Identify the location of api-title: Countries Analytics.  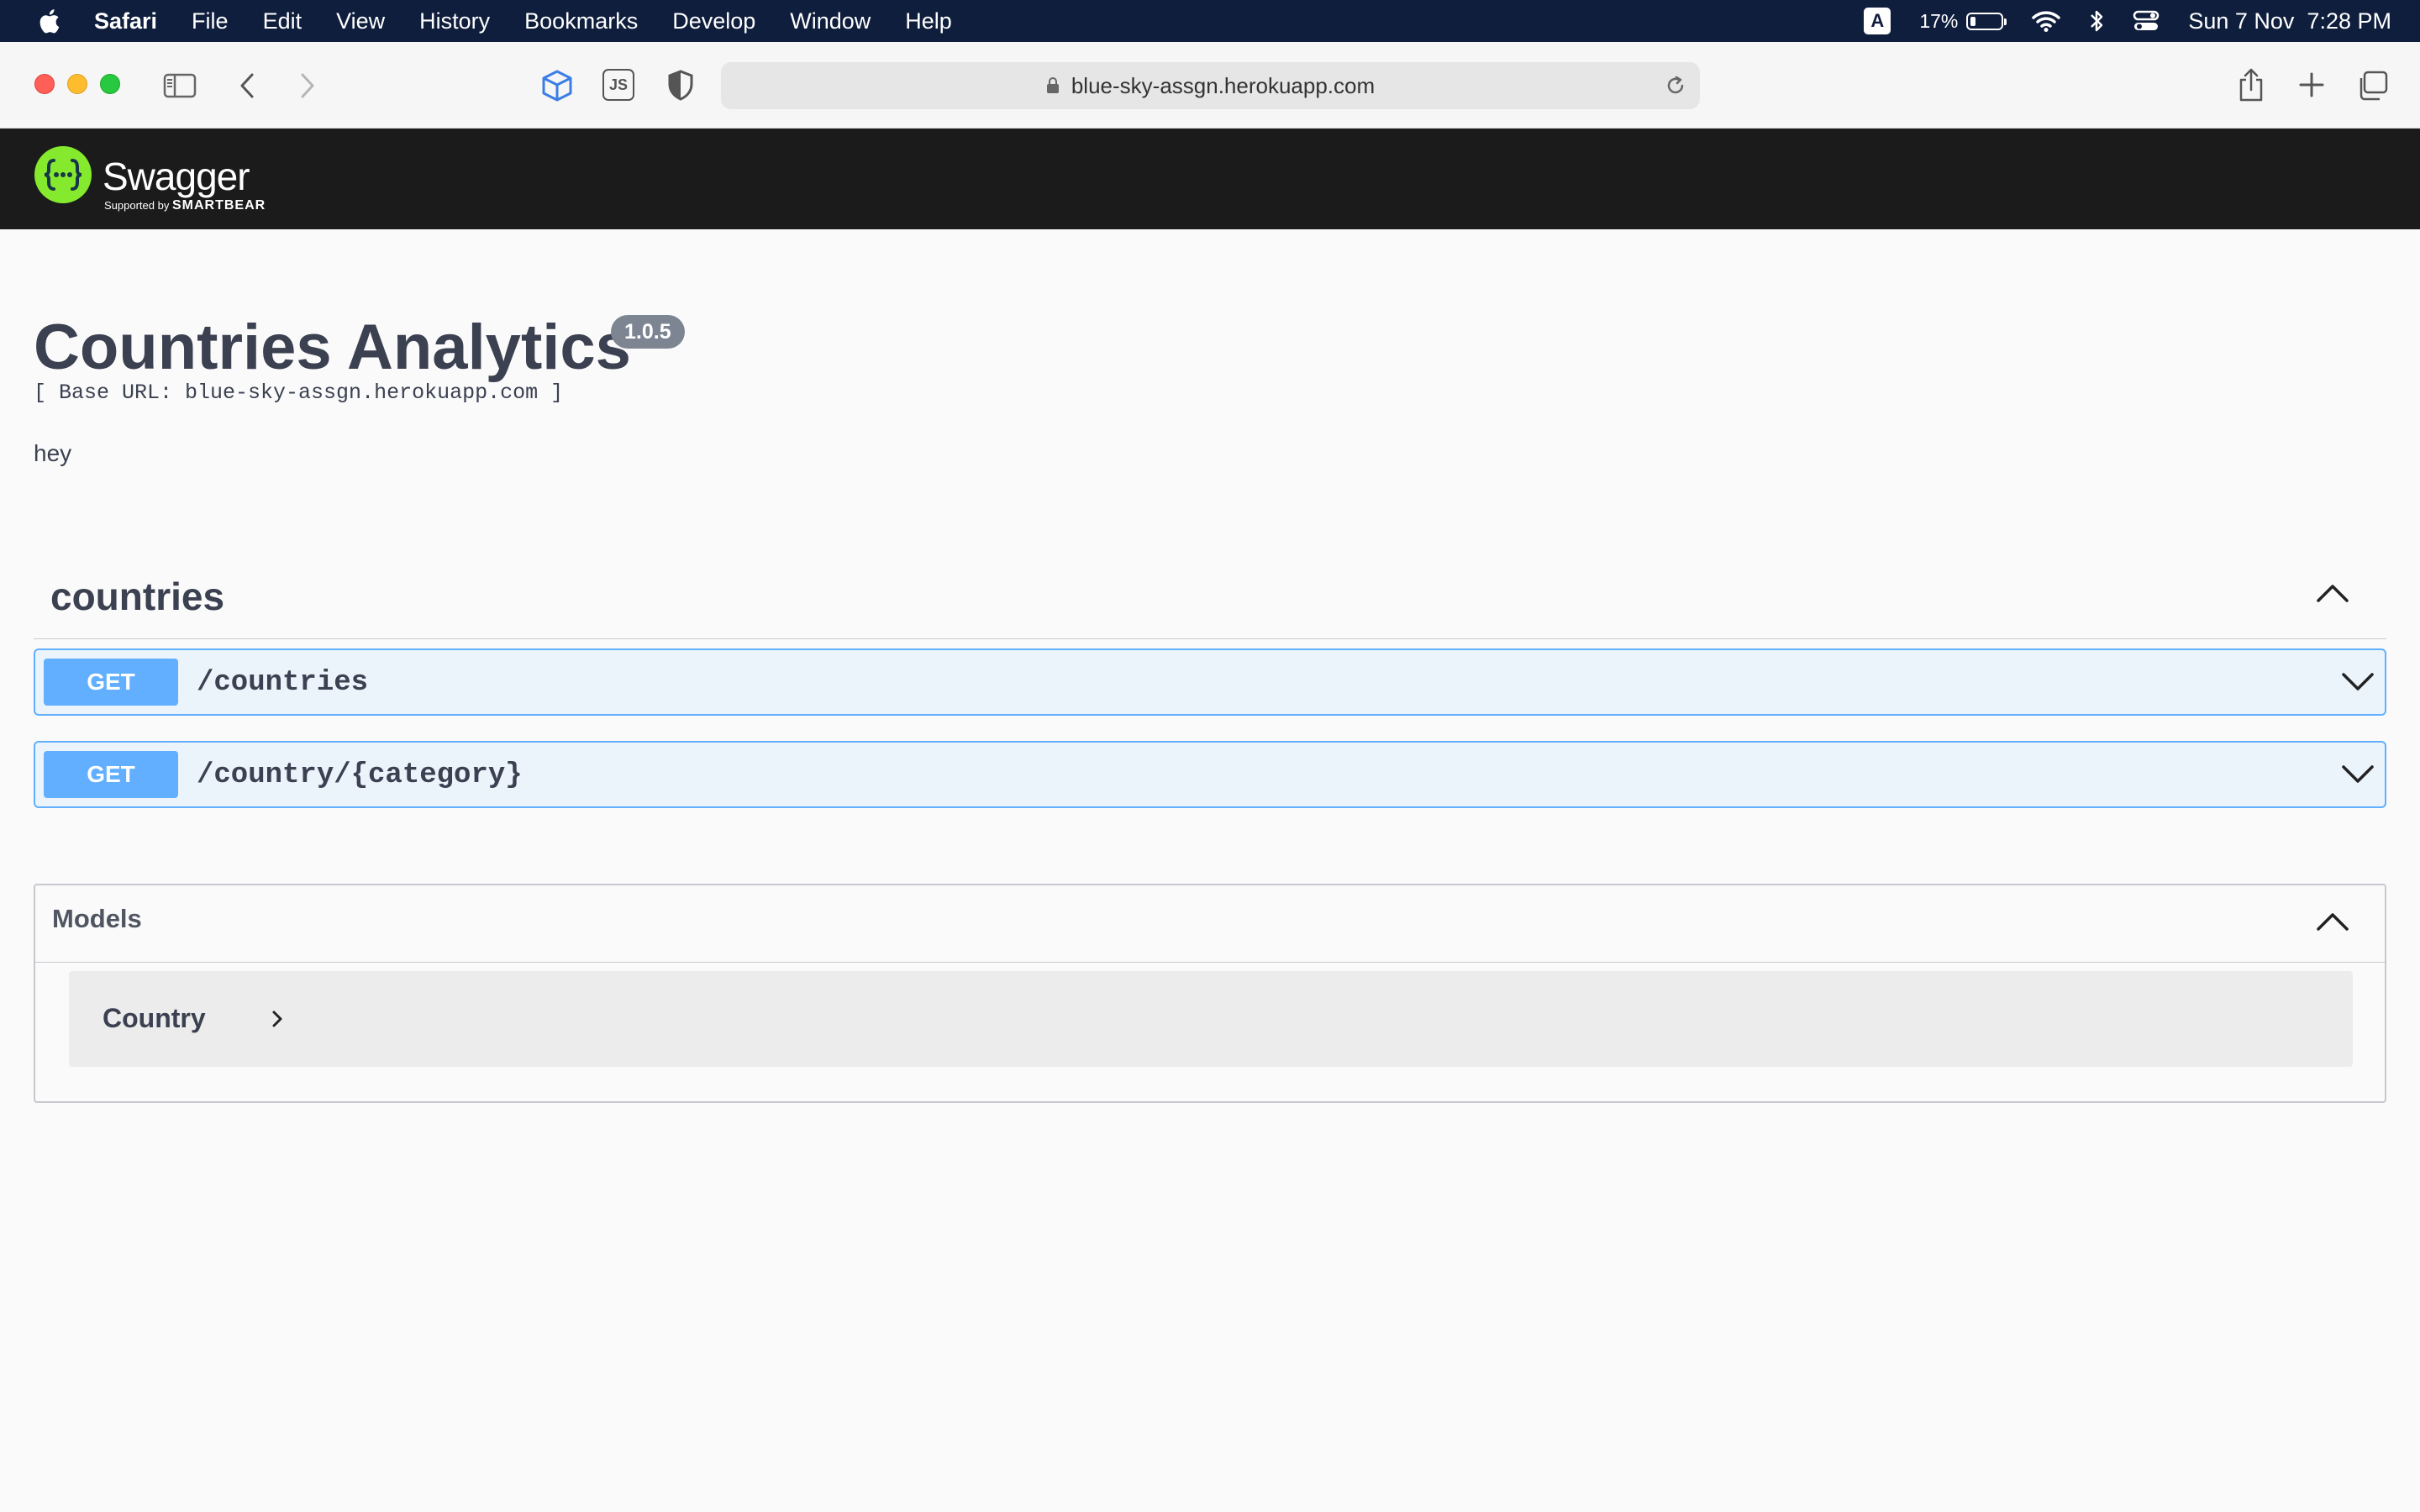
(332, 347).